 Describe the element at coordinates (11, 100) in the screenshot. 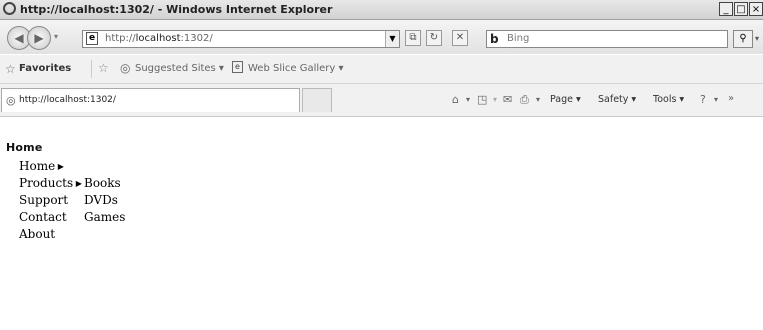

I see `tab-page-icon: ◎` at that location.